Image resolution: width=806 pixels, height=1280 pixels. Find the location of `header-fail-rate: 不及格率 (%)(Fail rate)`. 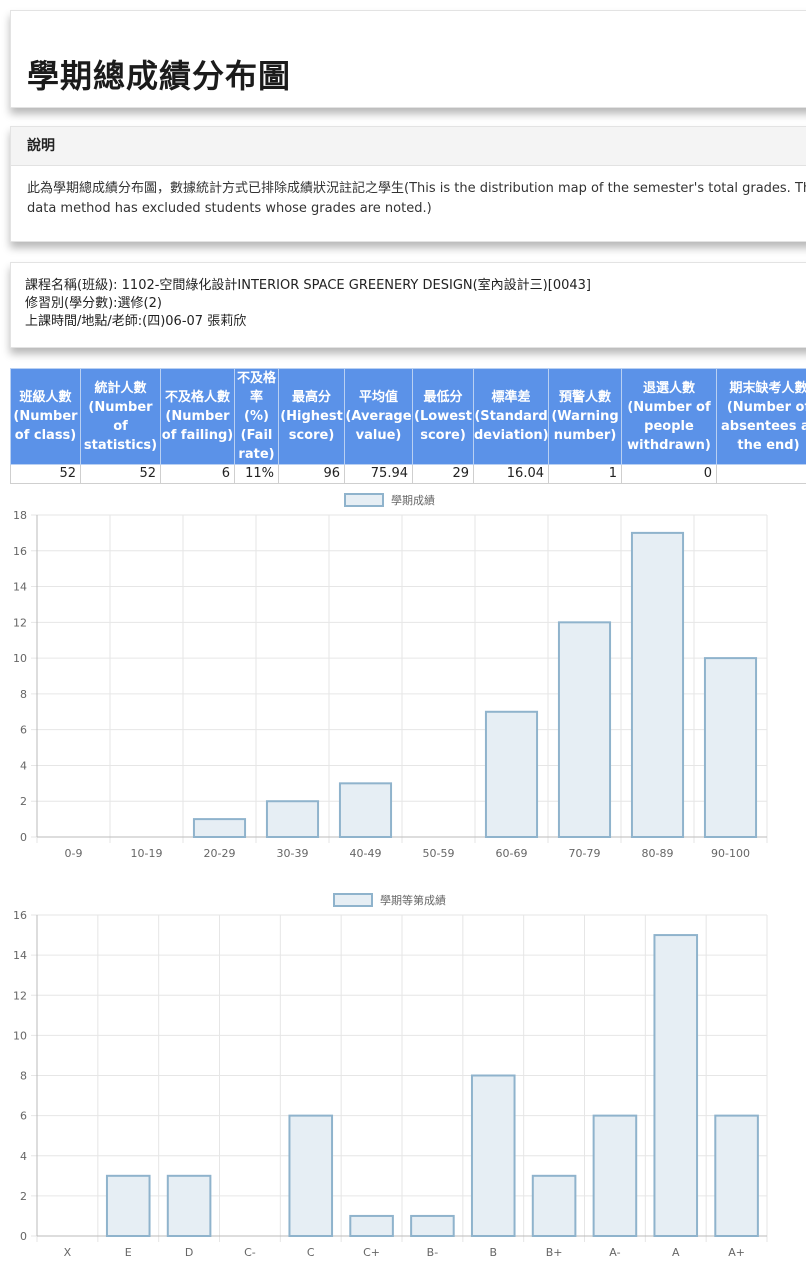

header-fail-rate: 不及格率 (%)(Fail rate) is located at coordinates (256, 416).